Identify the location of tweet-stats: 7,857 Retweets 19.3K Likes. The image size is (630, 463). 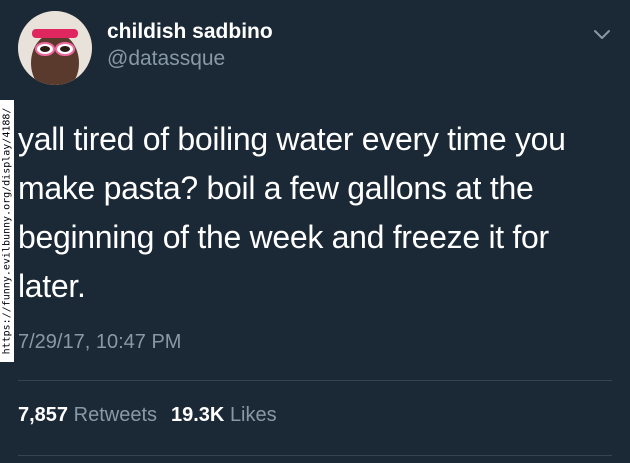
(147, 415).